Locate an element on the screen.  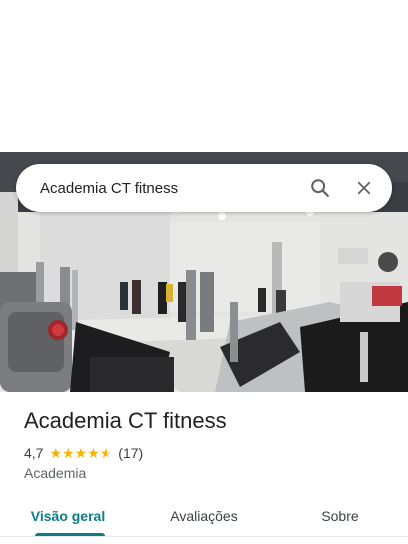
search-bar: Academia CT fitness is located at coordinates (204, 188).